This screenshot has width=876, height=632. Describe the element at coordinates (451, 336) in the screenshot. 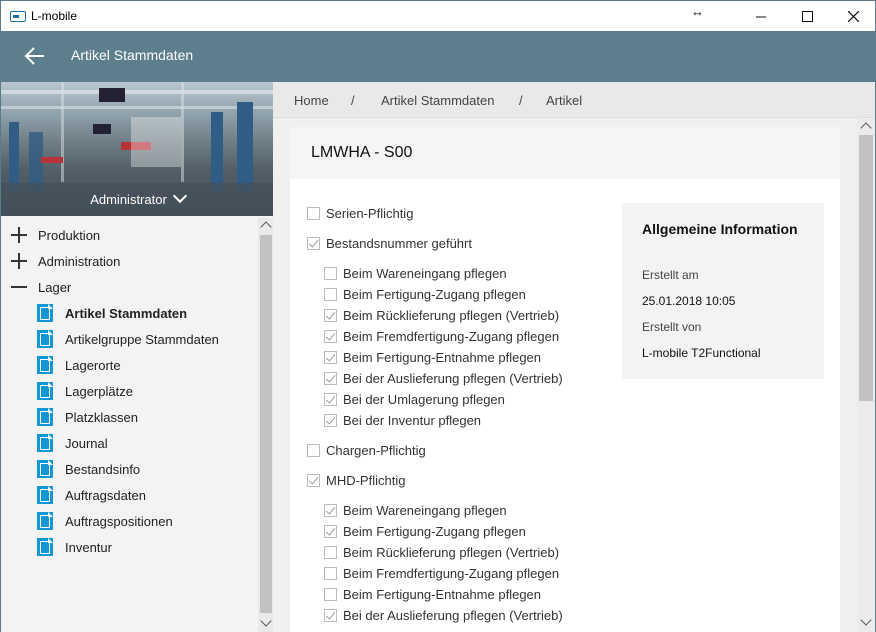

I see `checkbox-label: Beim Fremdfertigung-Zugang pflegen` at that location.